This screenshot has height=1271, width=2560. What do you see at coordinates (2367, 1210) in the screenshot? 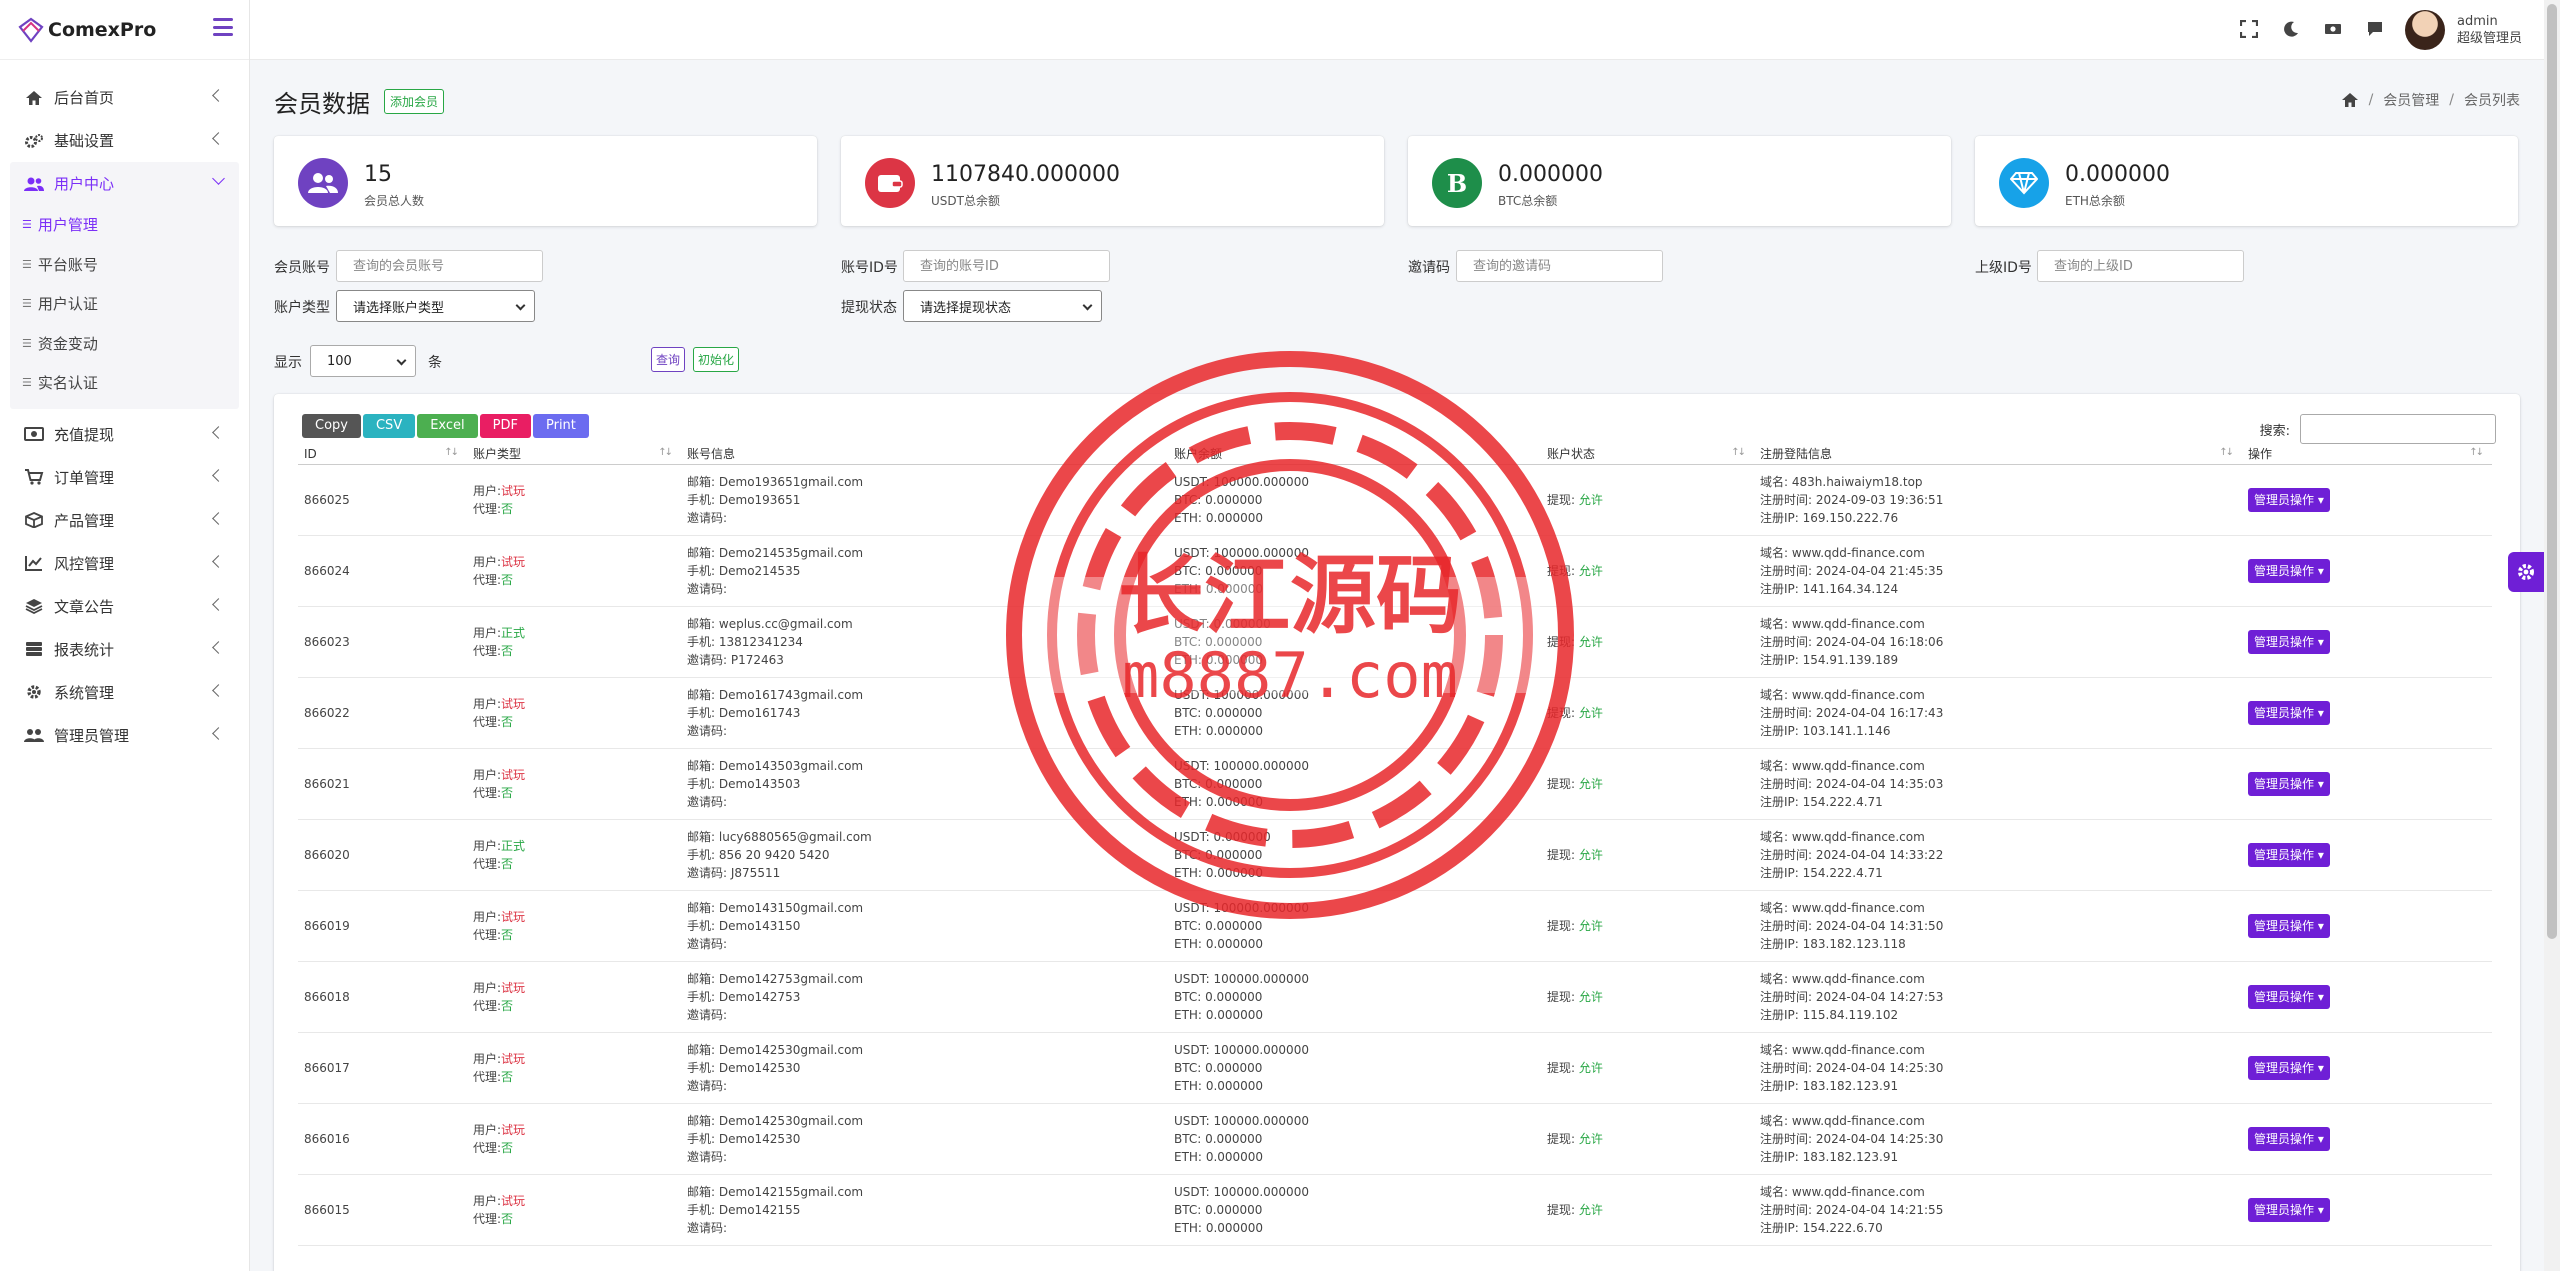
I see `cell-actions: 管理员操作 ▾` at bounding box center [2367, 1210].